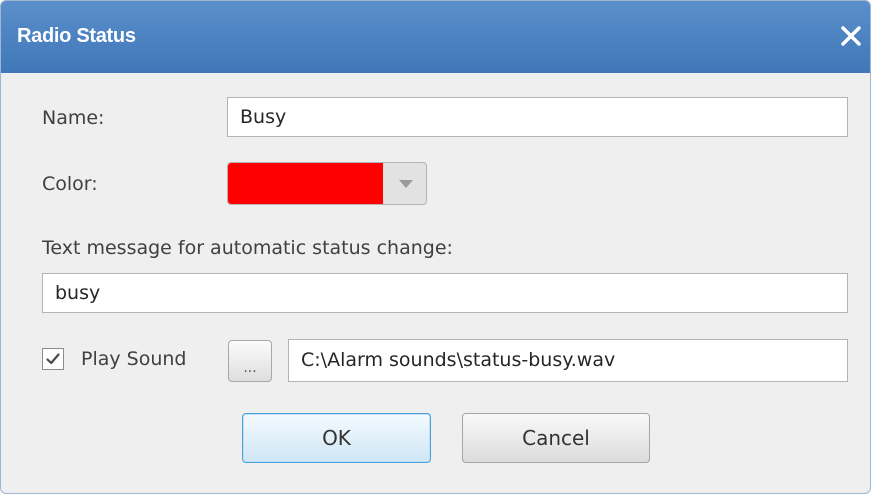 The height and width of the screenshot is (494, 871). I want to click on ok-button: OK, so click(336, 438).